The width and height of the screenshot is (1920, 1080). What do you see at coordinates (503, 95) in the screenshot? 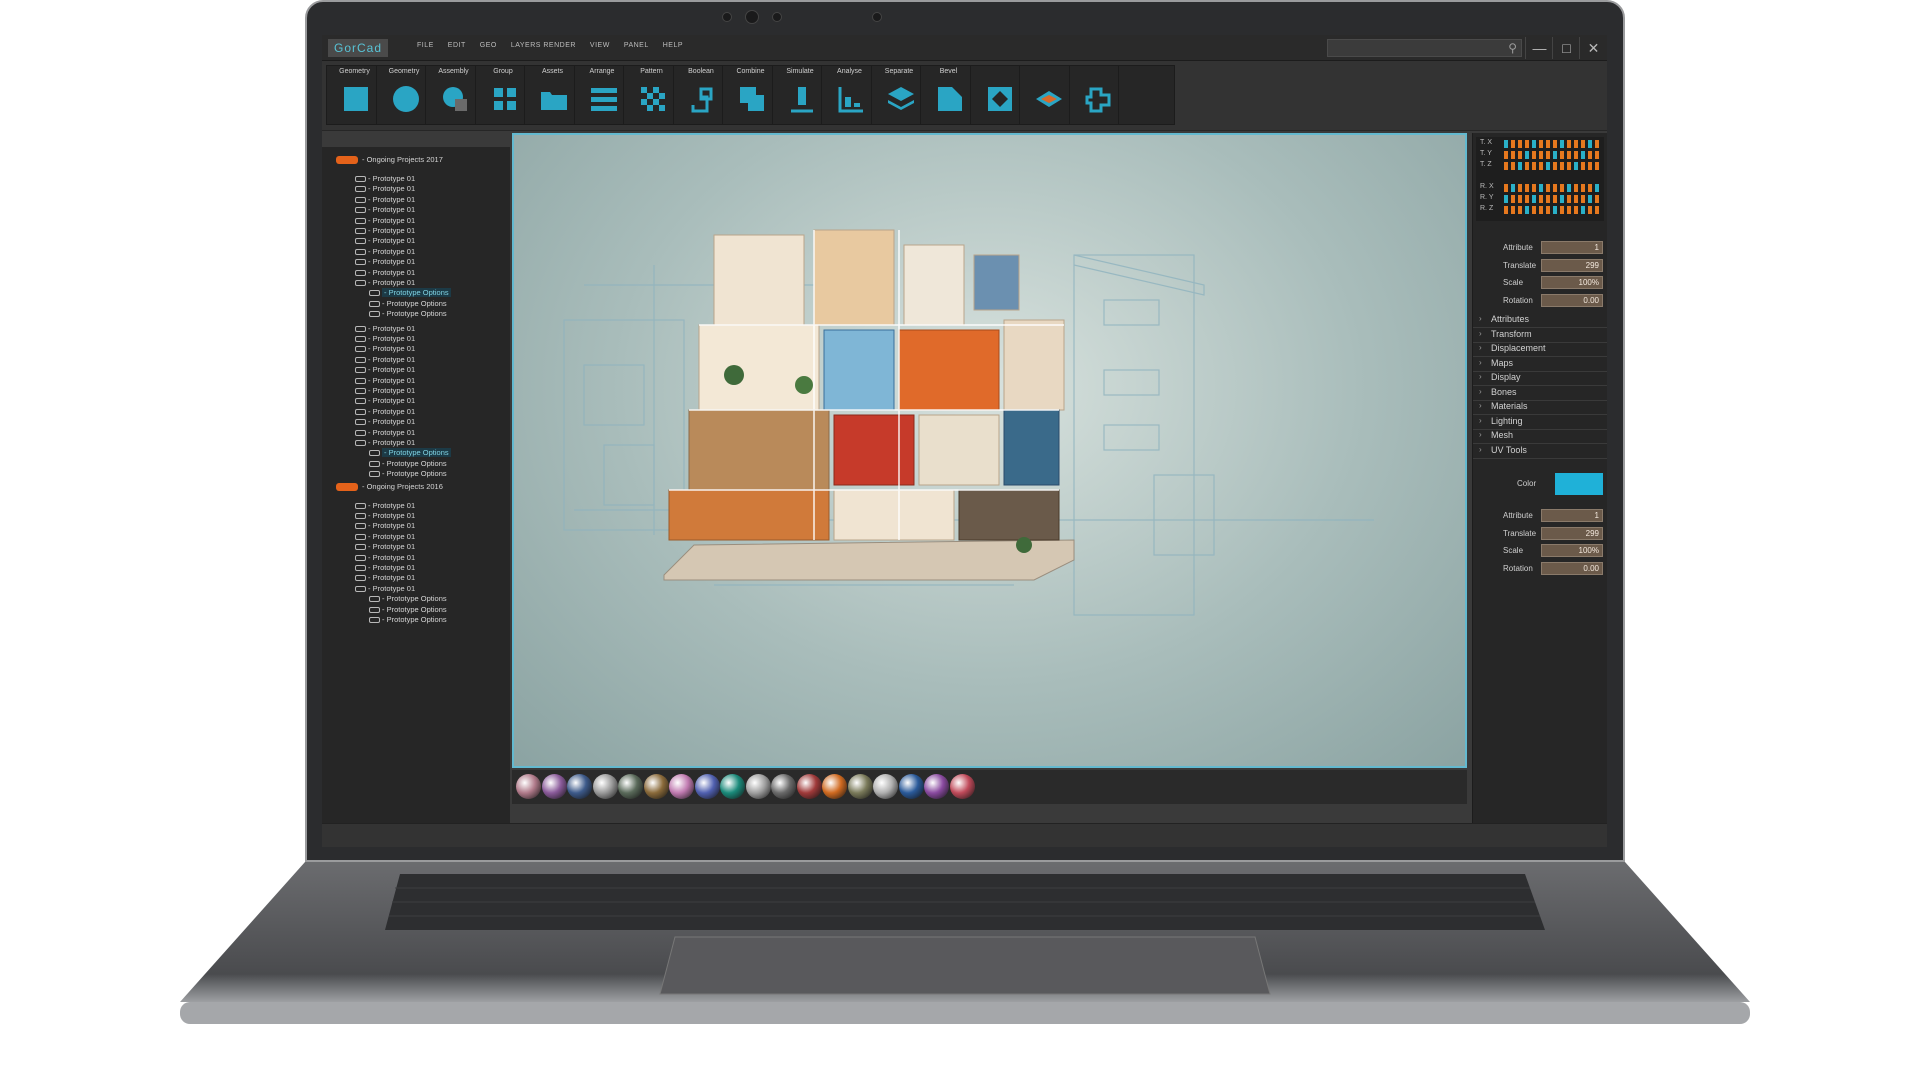
I see `tool-grid-button: Group` at bounding box center [503, 95].